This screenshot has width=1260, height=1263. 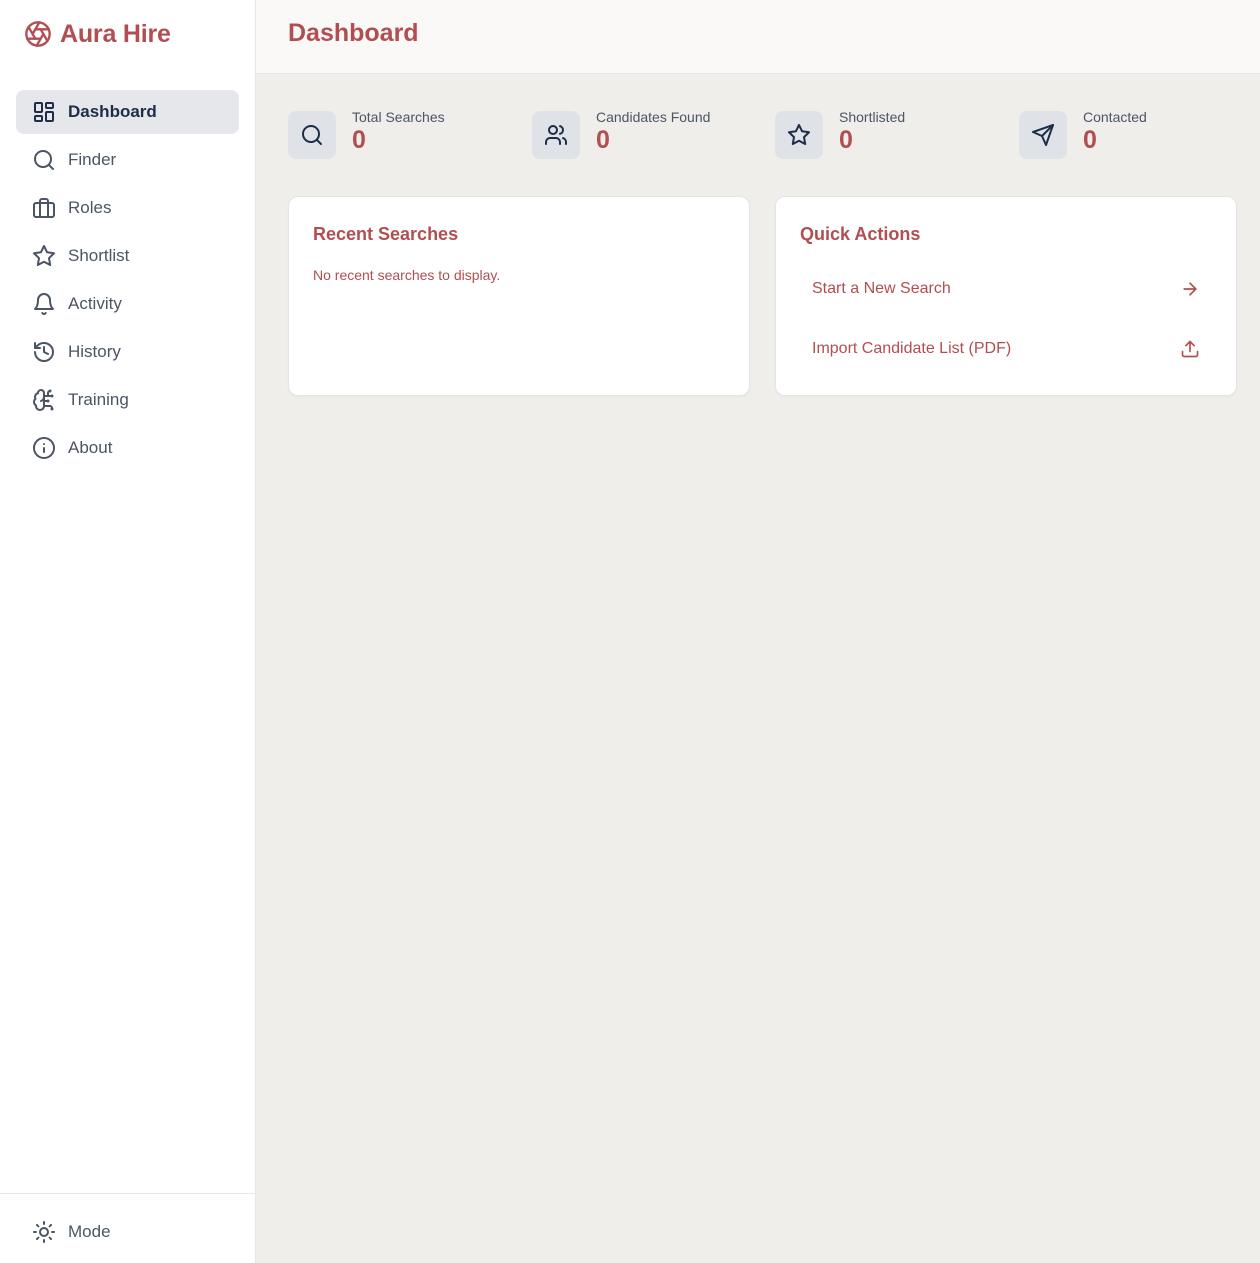 What do you see at coordinates (1006, 289) in the screenshot?
I see `start-new-search-button: Start a New Search` at bounding box center [1006, 289].